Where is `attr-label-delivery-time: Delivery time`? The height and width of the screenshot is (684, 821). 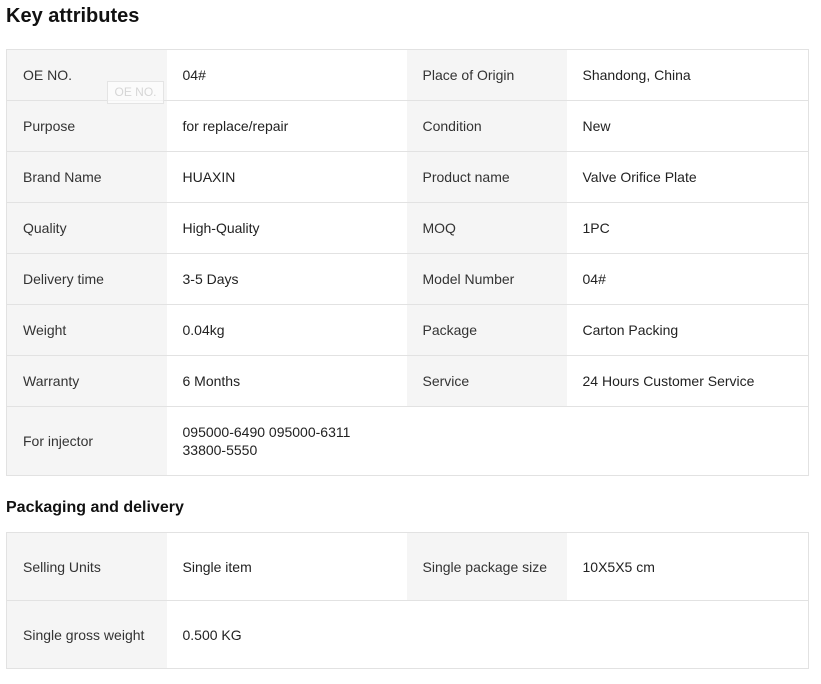 attr-label-delivery-time: Delivery time is located at coordinates (86, 279).